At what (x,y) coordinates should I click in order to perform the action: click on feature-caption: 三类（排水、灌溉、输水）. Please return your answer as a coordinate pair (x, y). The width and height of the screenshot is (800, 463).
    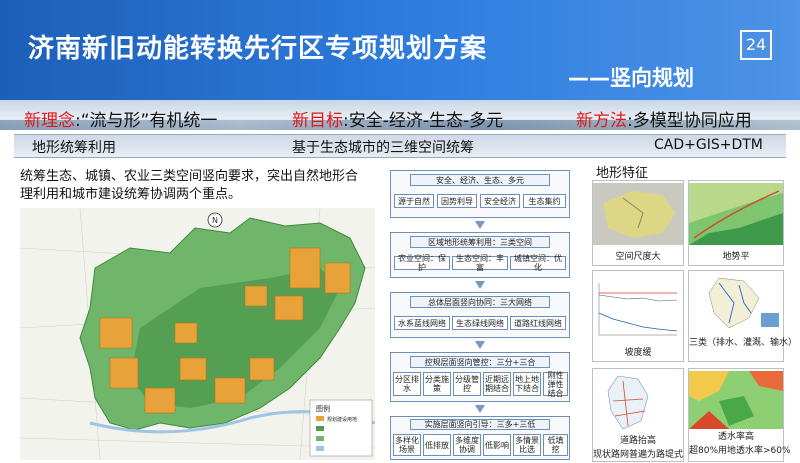
    Looking at the image, I should click on (743, 343).